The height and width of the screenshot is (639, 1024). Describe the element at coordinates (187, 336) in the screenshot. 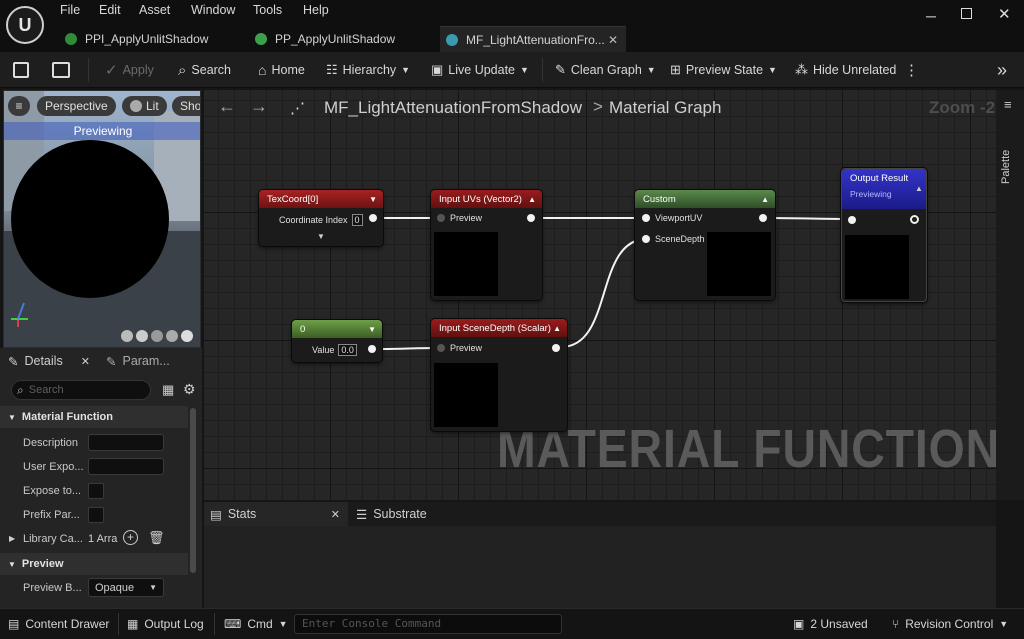

I see `teapot-mesh-icon` at that location.